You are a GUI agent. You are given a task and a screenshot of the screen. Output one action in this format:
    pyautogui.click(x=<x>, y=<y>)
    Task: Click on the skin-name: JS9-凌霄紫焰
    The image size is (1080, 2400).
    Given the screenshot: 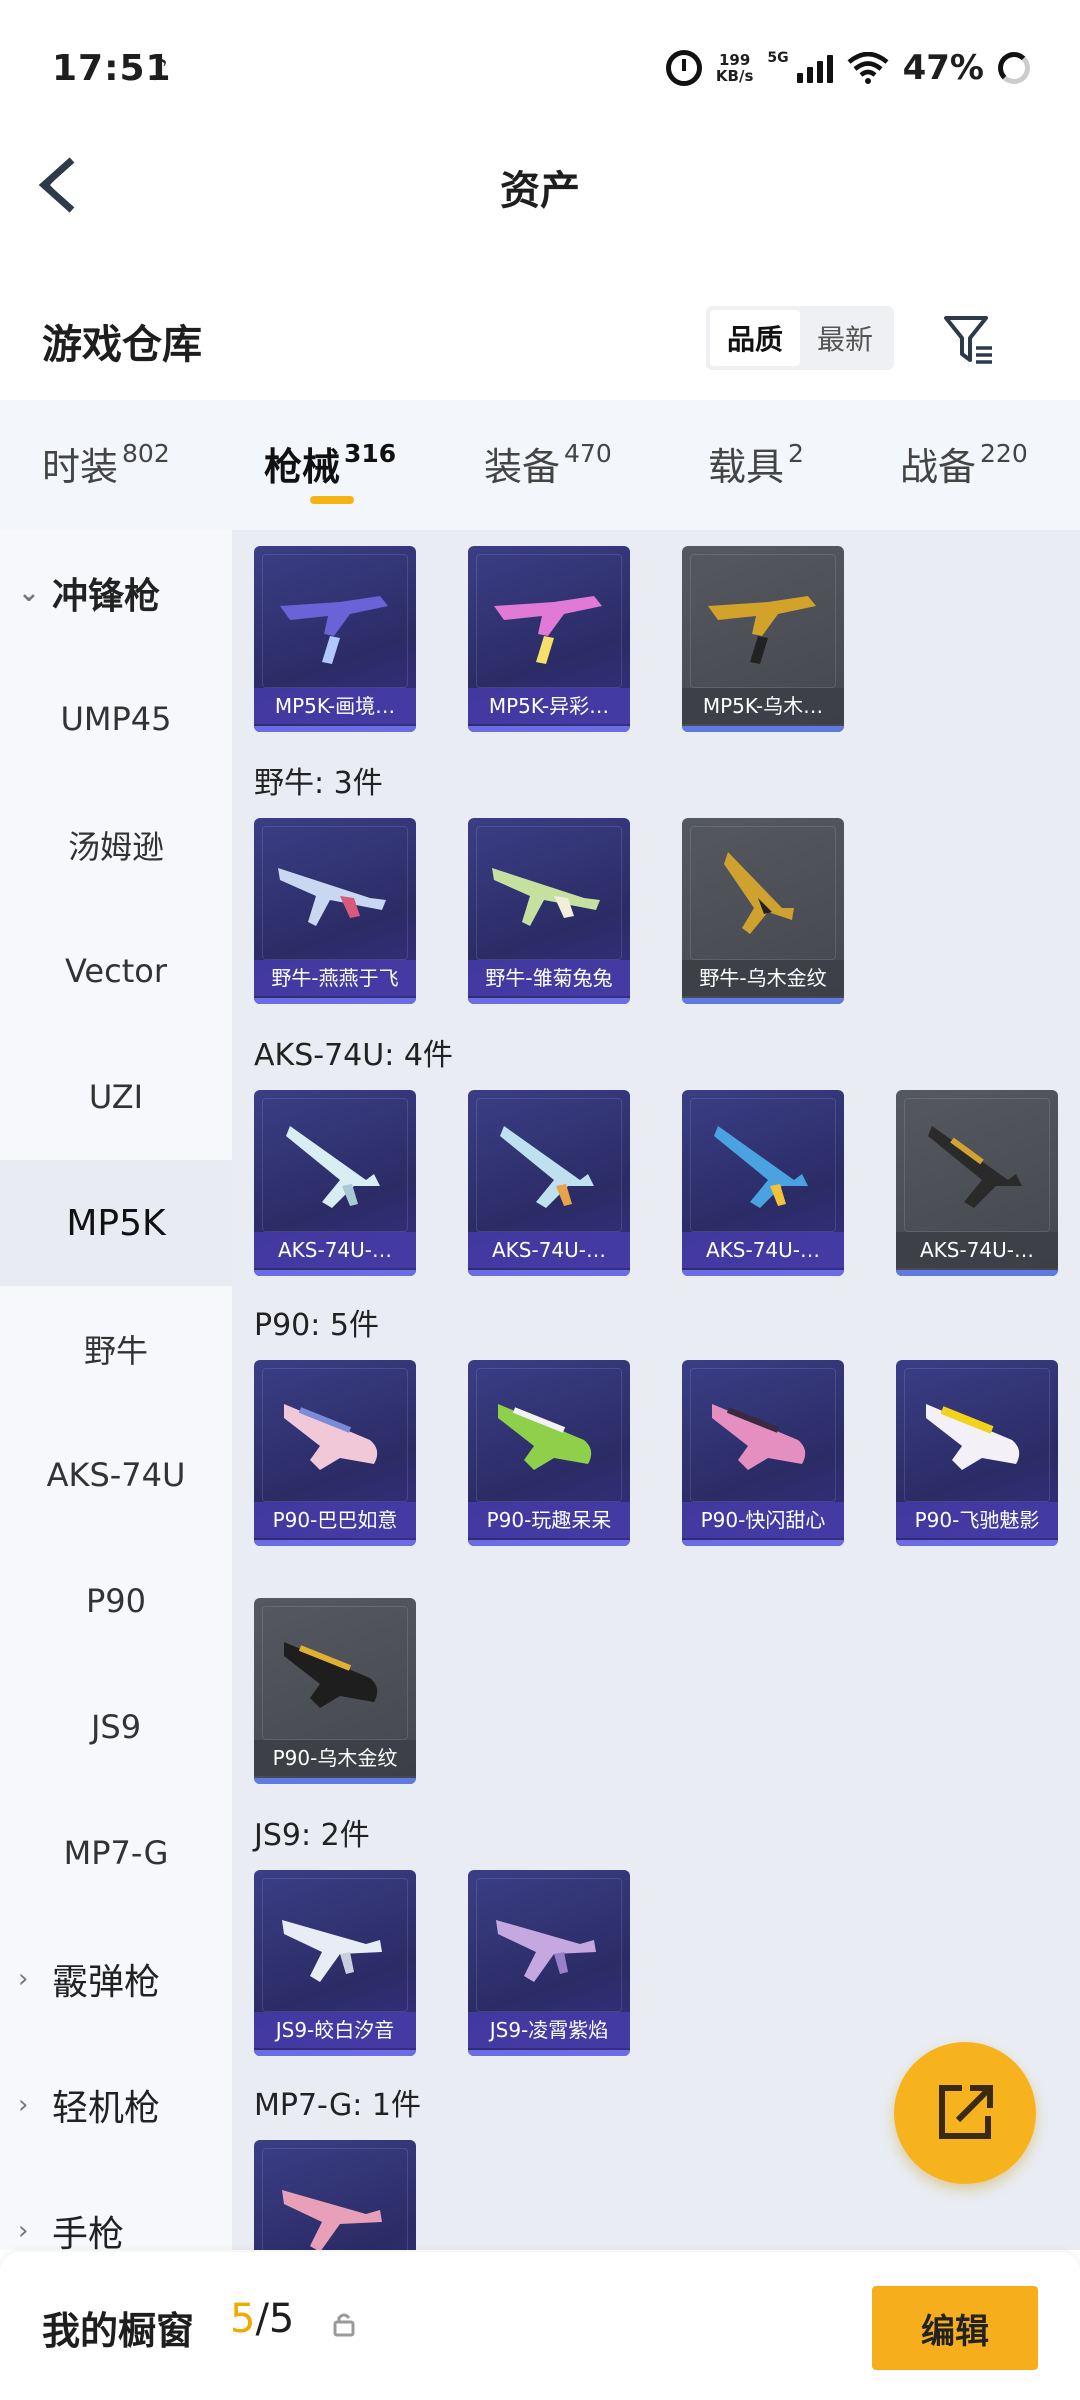 What is the action you would take?
    pyautogui.click(x=549, y=2030)
    